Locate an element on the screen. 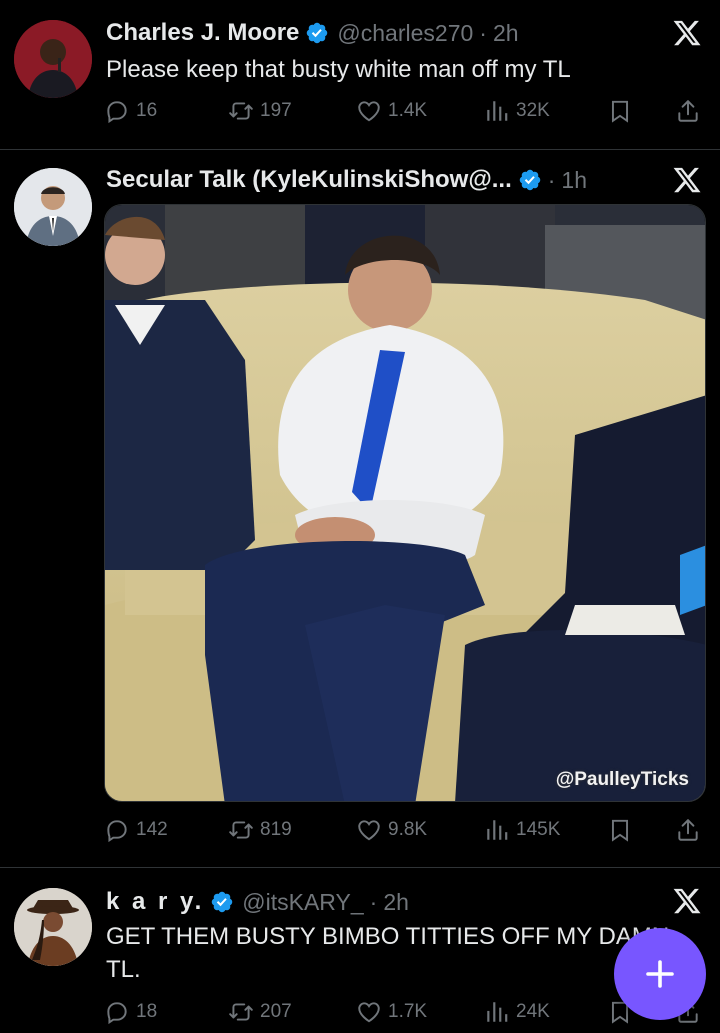 The image size is (720, 1033). like-button: 1.4K is located at coordinates (391, 111).